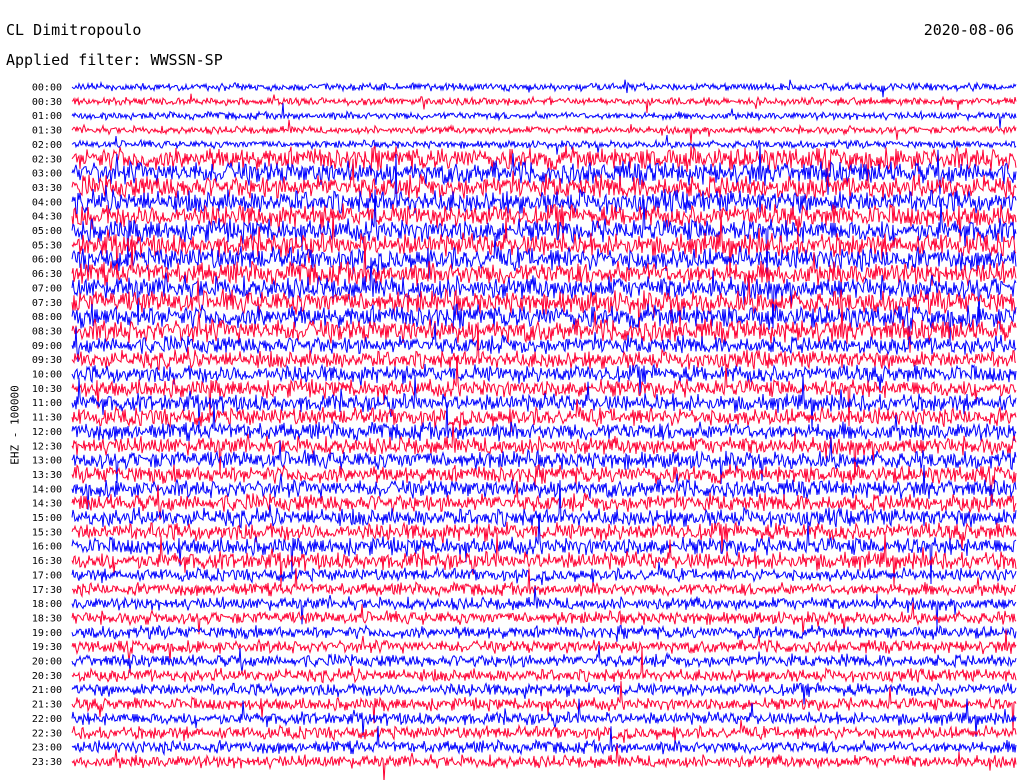 This screenshot has height=780, width=1024. What do you see at coordinates (47, 561) in the screenshot?
I see `tick-label-1630: 16:30` at bounding box center [47, 561].